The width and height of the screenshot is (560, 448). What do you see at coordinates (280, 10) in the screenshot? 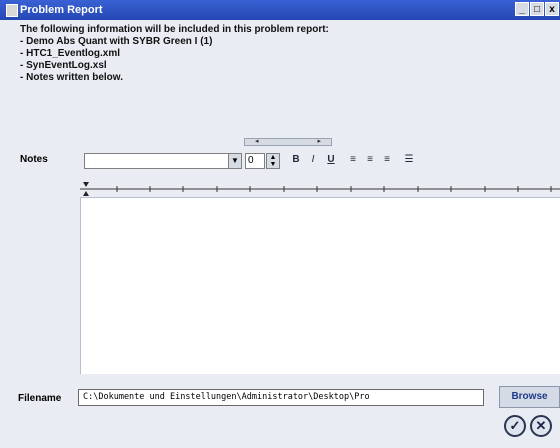
I see `title-bar: Problem Report _ □ x` at bounding box center [280, 10].